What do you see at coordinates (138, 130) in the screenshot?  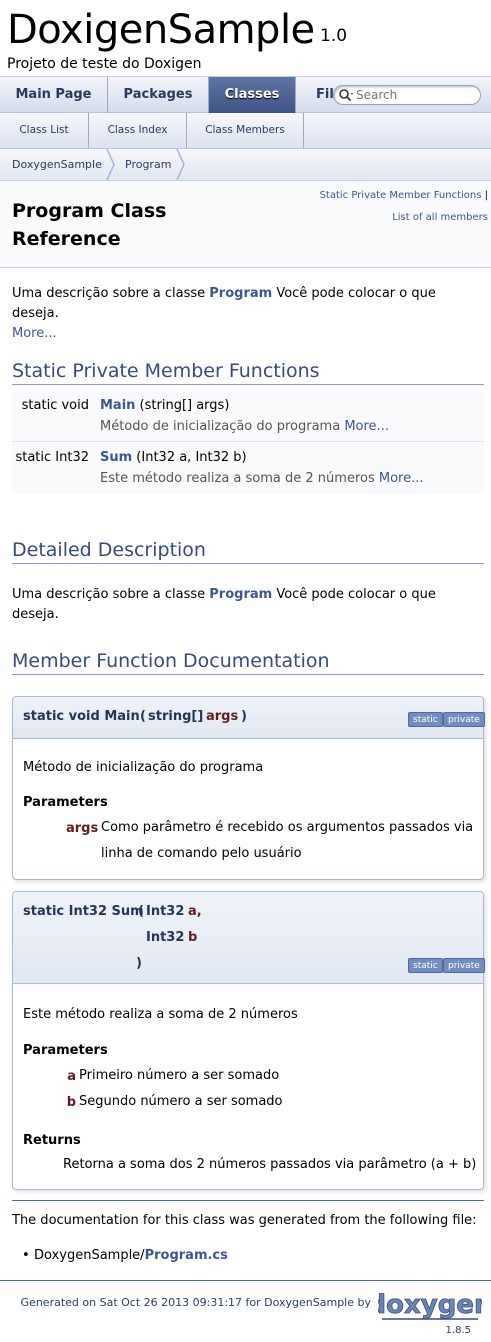 I see `tab-class-index: Class Index` at bounding box center [138, 130].